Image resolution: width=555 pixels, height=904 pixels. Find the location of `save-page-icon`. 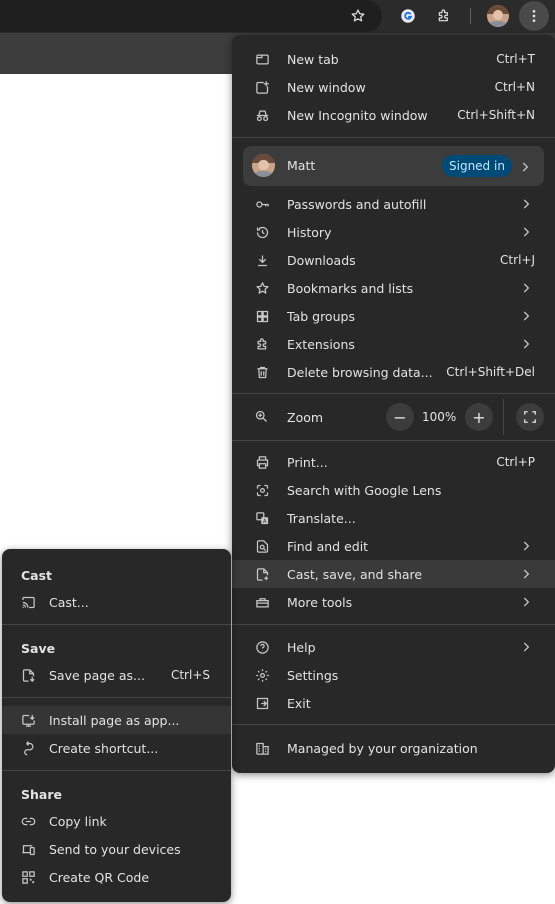

save-page-icon is located at coordinates (28, 675).